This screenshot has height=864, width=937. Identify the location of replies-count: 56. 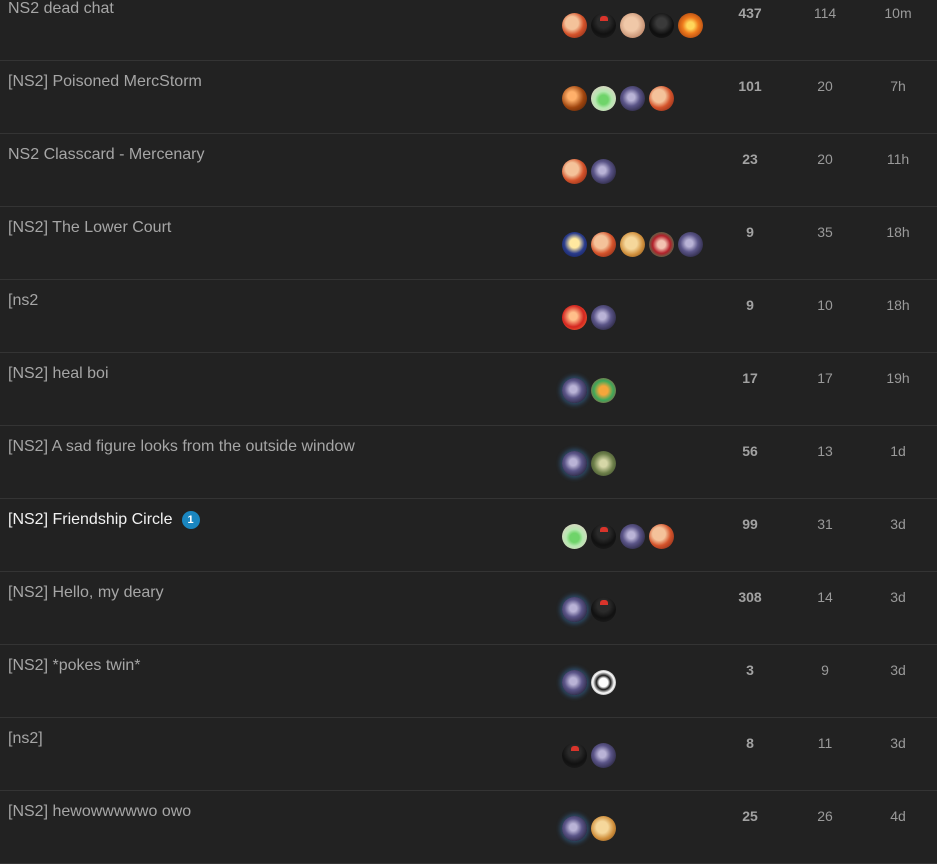
(750, 451).